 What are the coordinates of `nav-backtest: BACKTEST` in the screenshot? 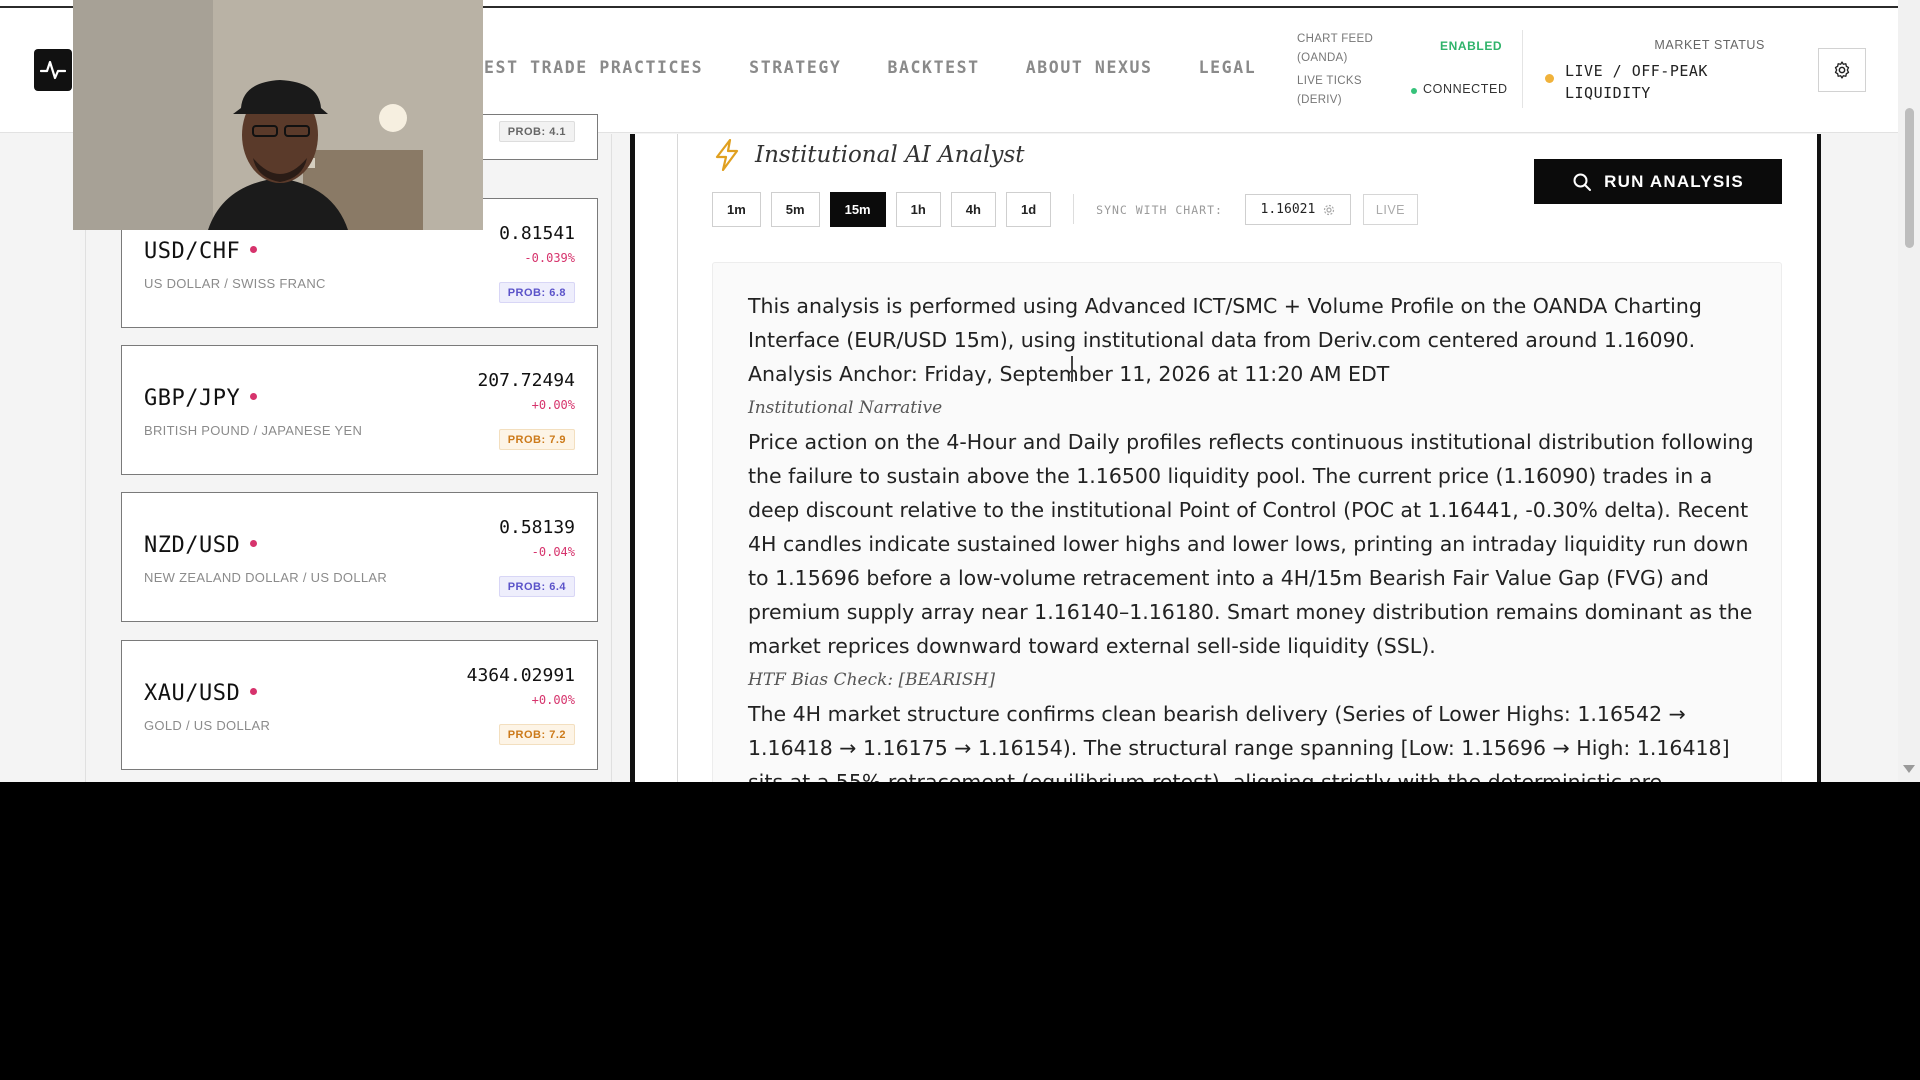 It's located at (933, 67).